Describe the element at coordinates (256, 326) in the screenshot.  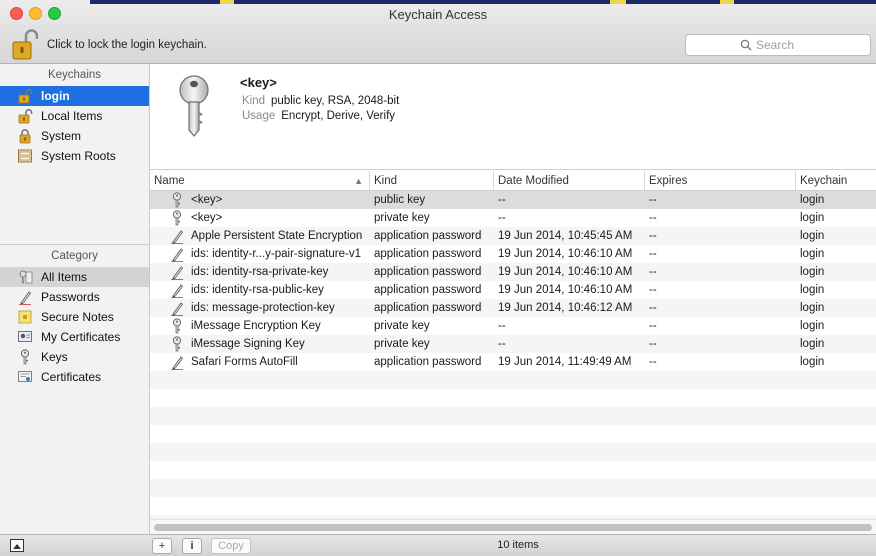
I see `cell-name: iMessage Encryption Key` at that location.